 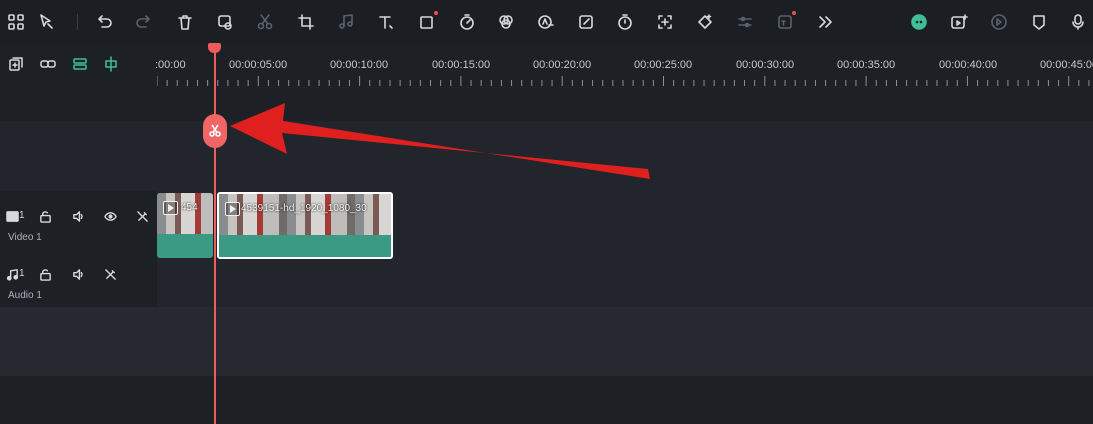 I want to click on edit-icon, so click(x=586, y=22).